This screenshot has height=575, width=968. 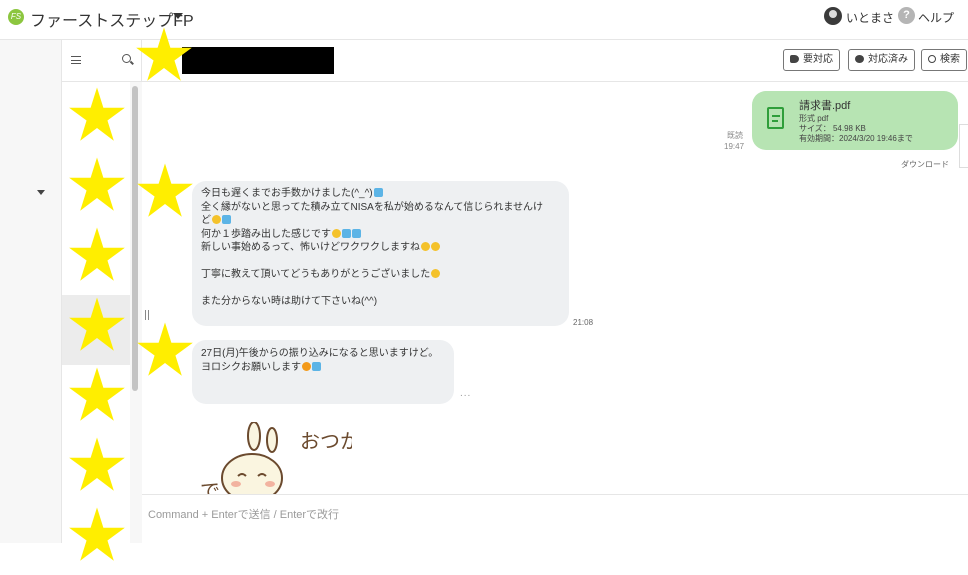 I want to click on download-link: ダウンロード, so click(x=925, y=164).